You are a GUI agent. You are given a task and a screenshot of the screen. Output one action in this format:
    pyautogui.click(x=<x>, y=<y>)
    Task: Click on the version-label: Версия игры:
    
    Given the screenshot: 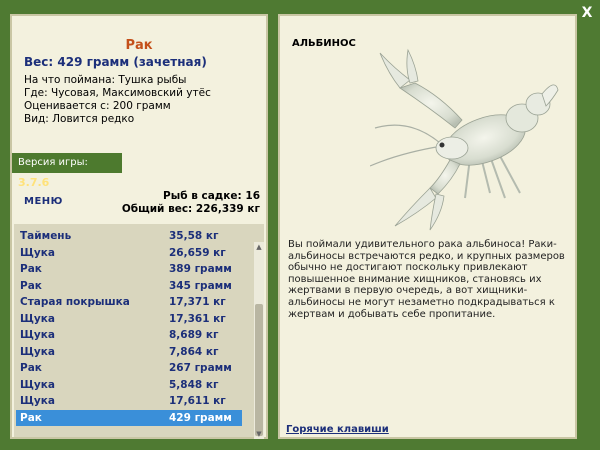 What is the action you would take?
    pyautogui.click(x=53, y=162)
    